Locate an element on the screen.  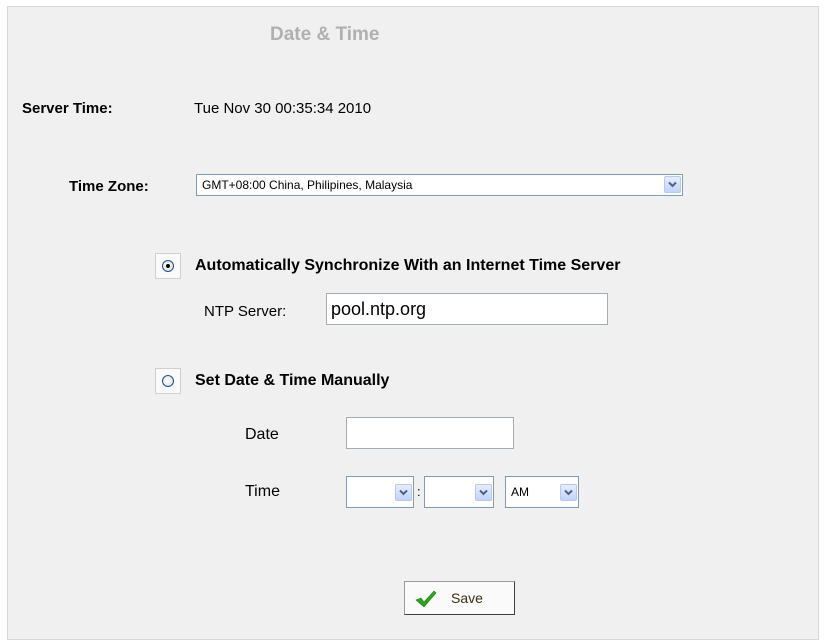
manual-radio-wrapper is located at coordinates (168, 381).